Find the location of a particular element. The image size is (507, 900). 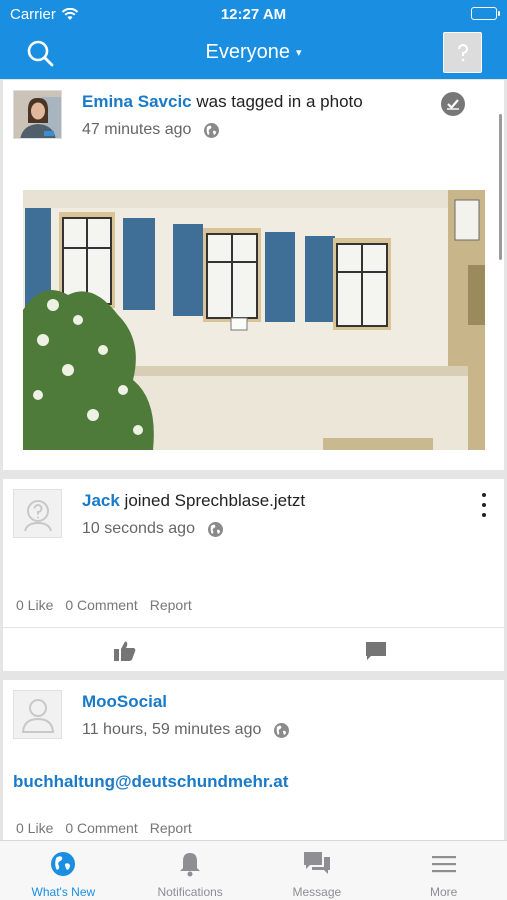

post-meta: 10 seconds ago is located at coordinates (153, 529).